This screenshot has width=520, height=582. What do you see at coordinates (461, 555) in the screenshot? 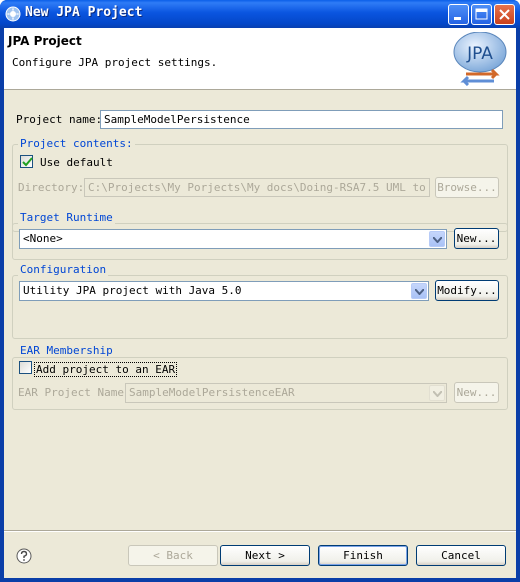
I see `cancel-button: Cancel` at bounding box center [461, 555].